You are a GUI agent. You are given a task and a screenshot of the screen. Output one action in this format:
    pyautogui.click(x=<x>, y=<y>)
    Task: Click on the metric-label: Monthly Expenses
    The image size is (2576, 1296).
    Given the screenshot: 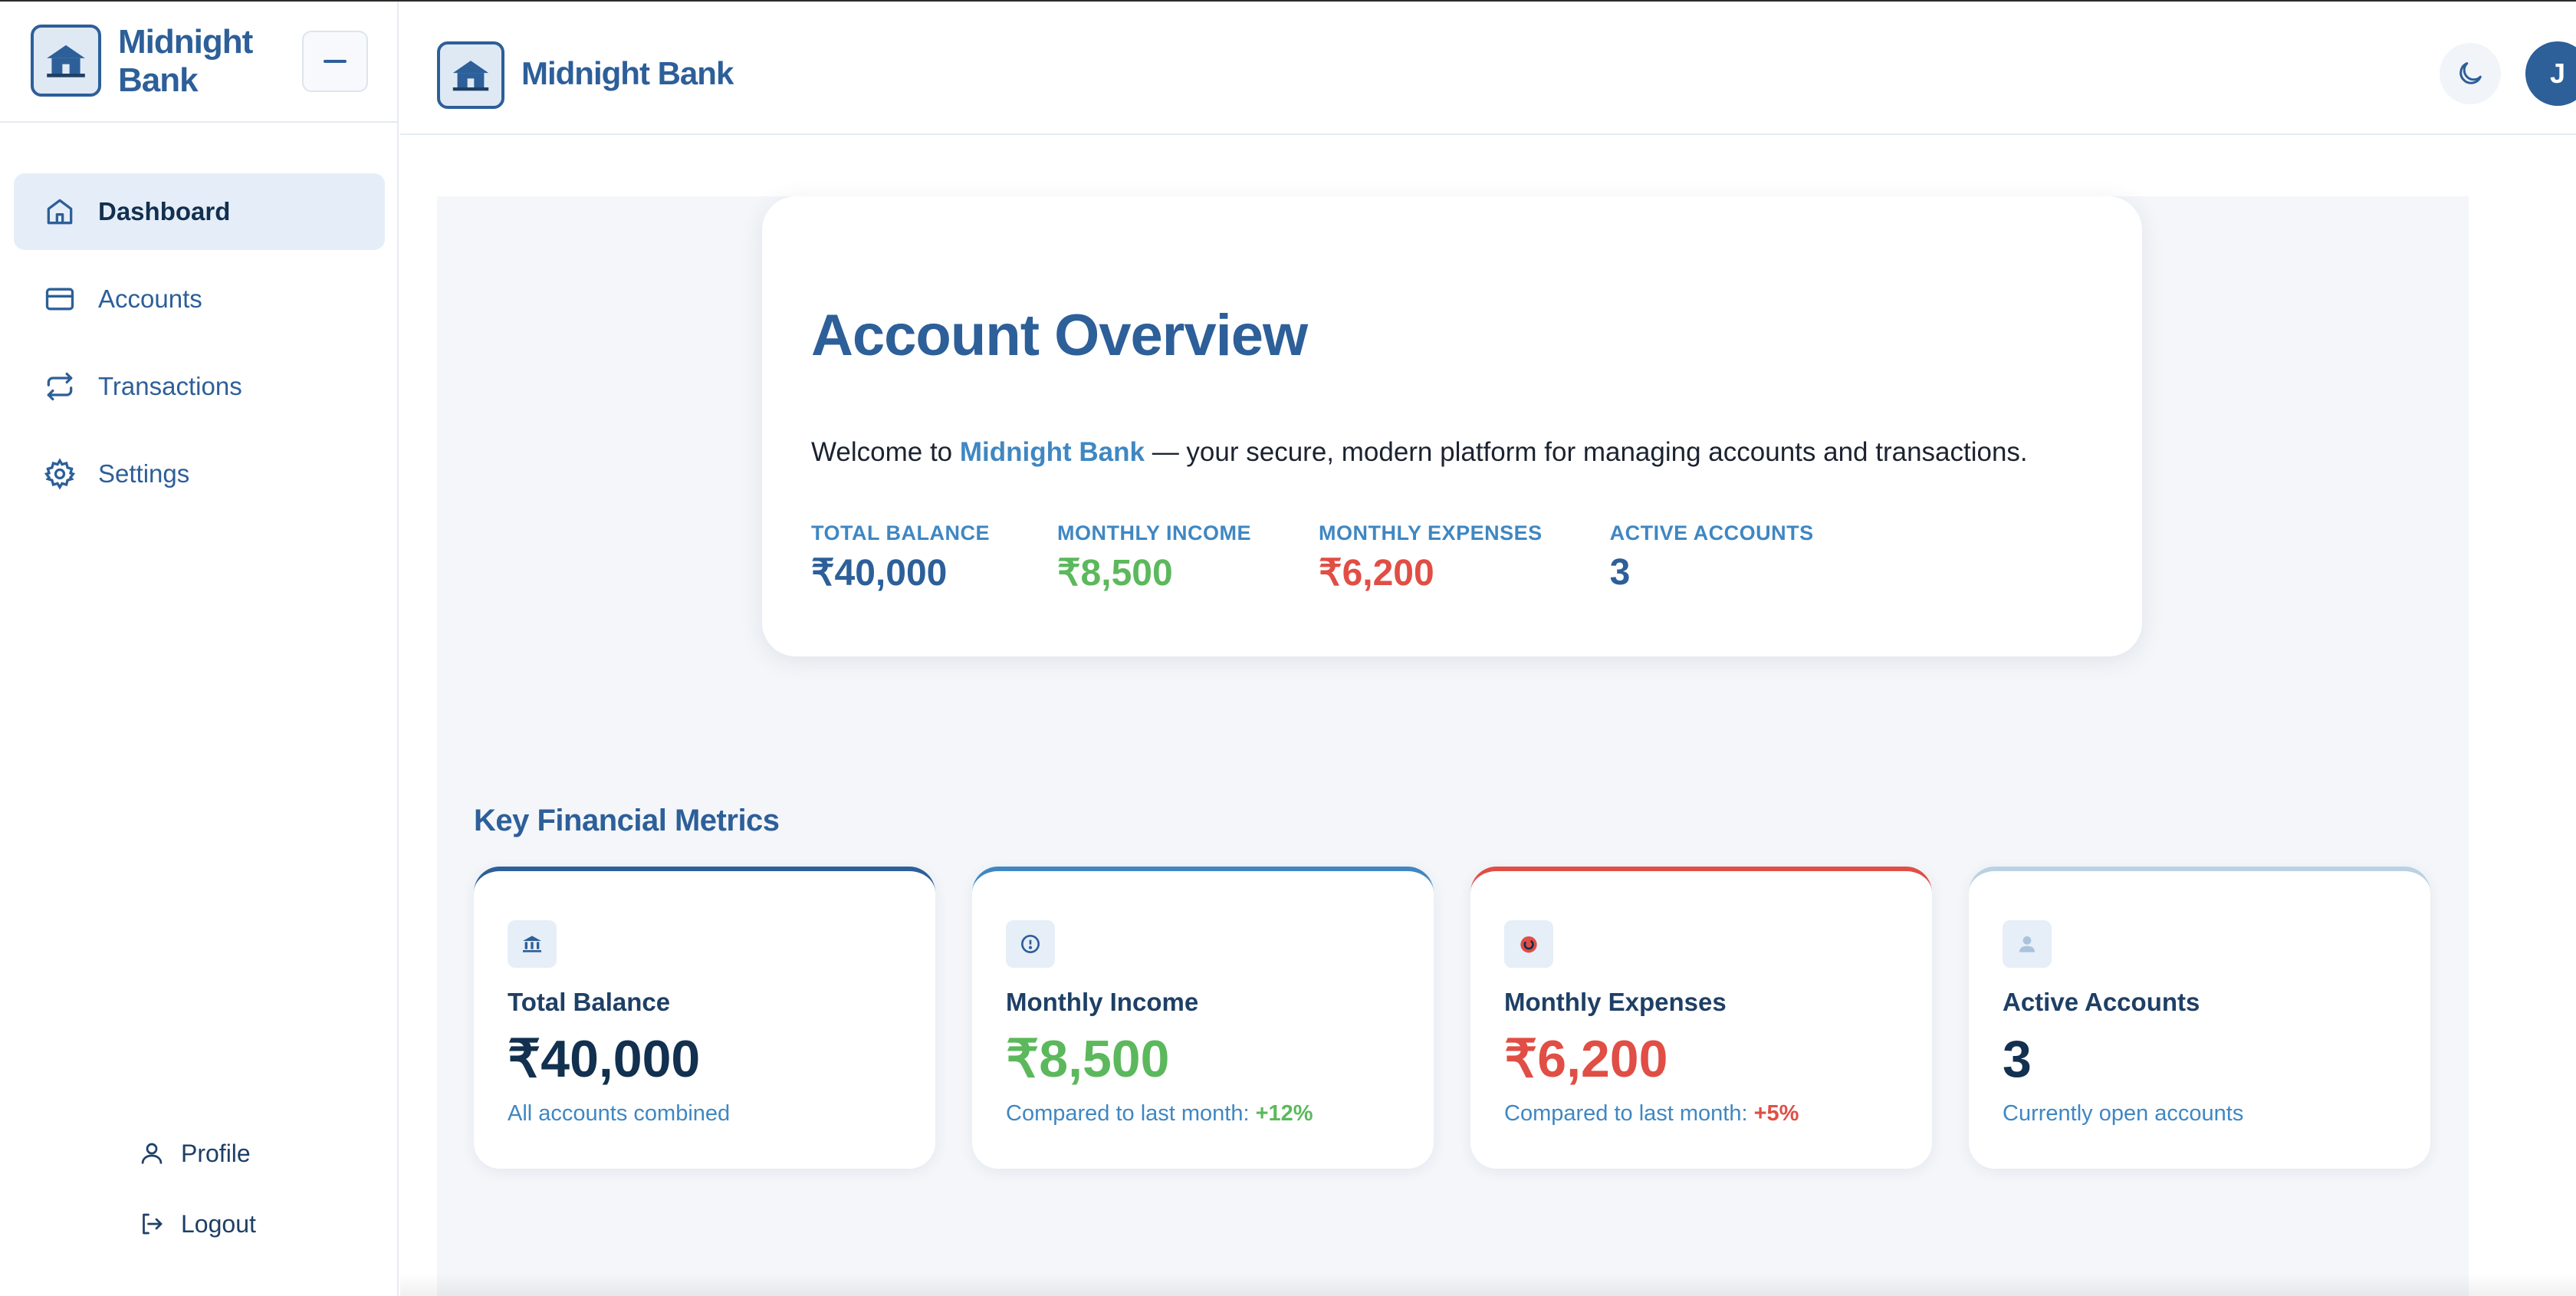 What is the action you would take?
    pyautogui.click(x=1616, y=1002)
    